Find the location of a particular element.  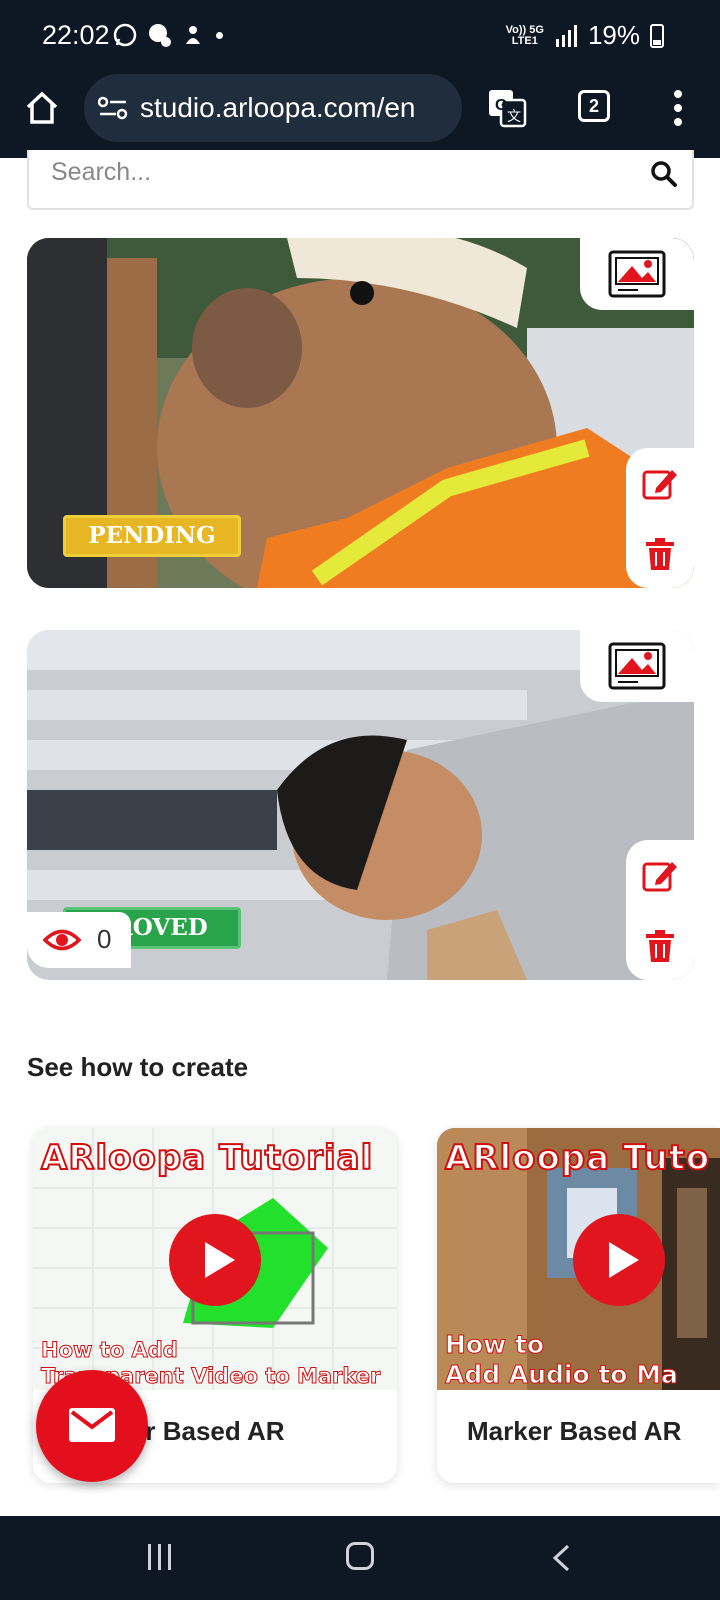

app-notification-icon is located at coordinates (193, 35).